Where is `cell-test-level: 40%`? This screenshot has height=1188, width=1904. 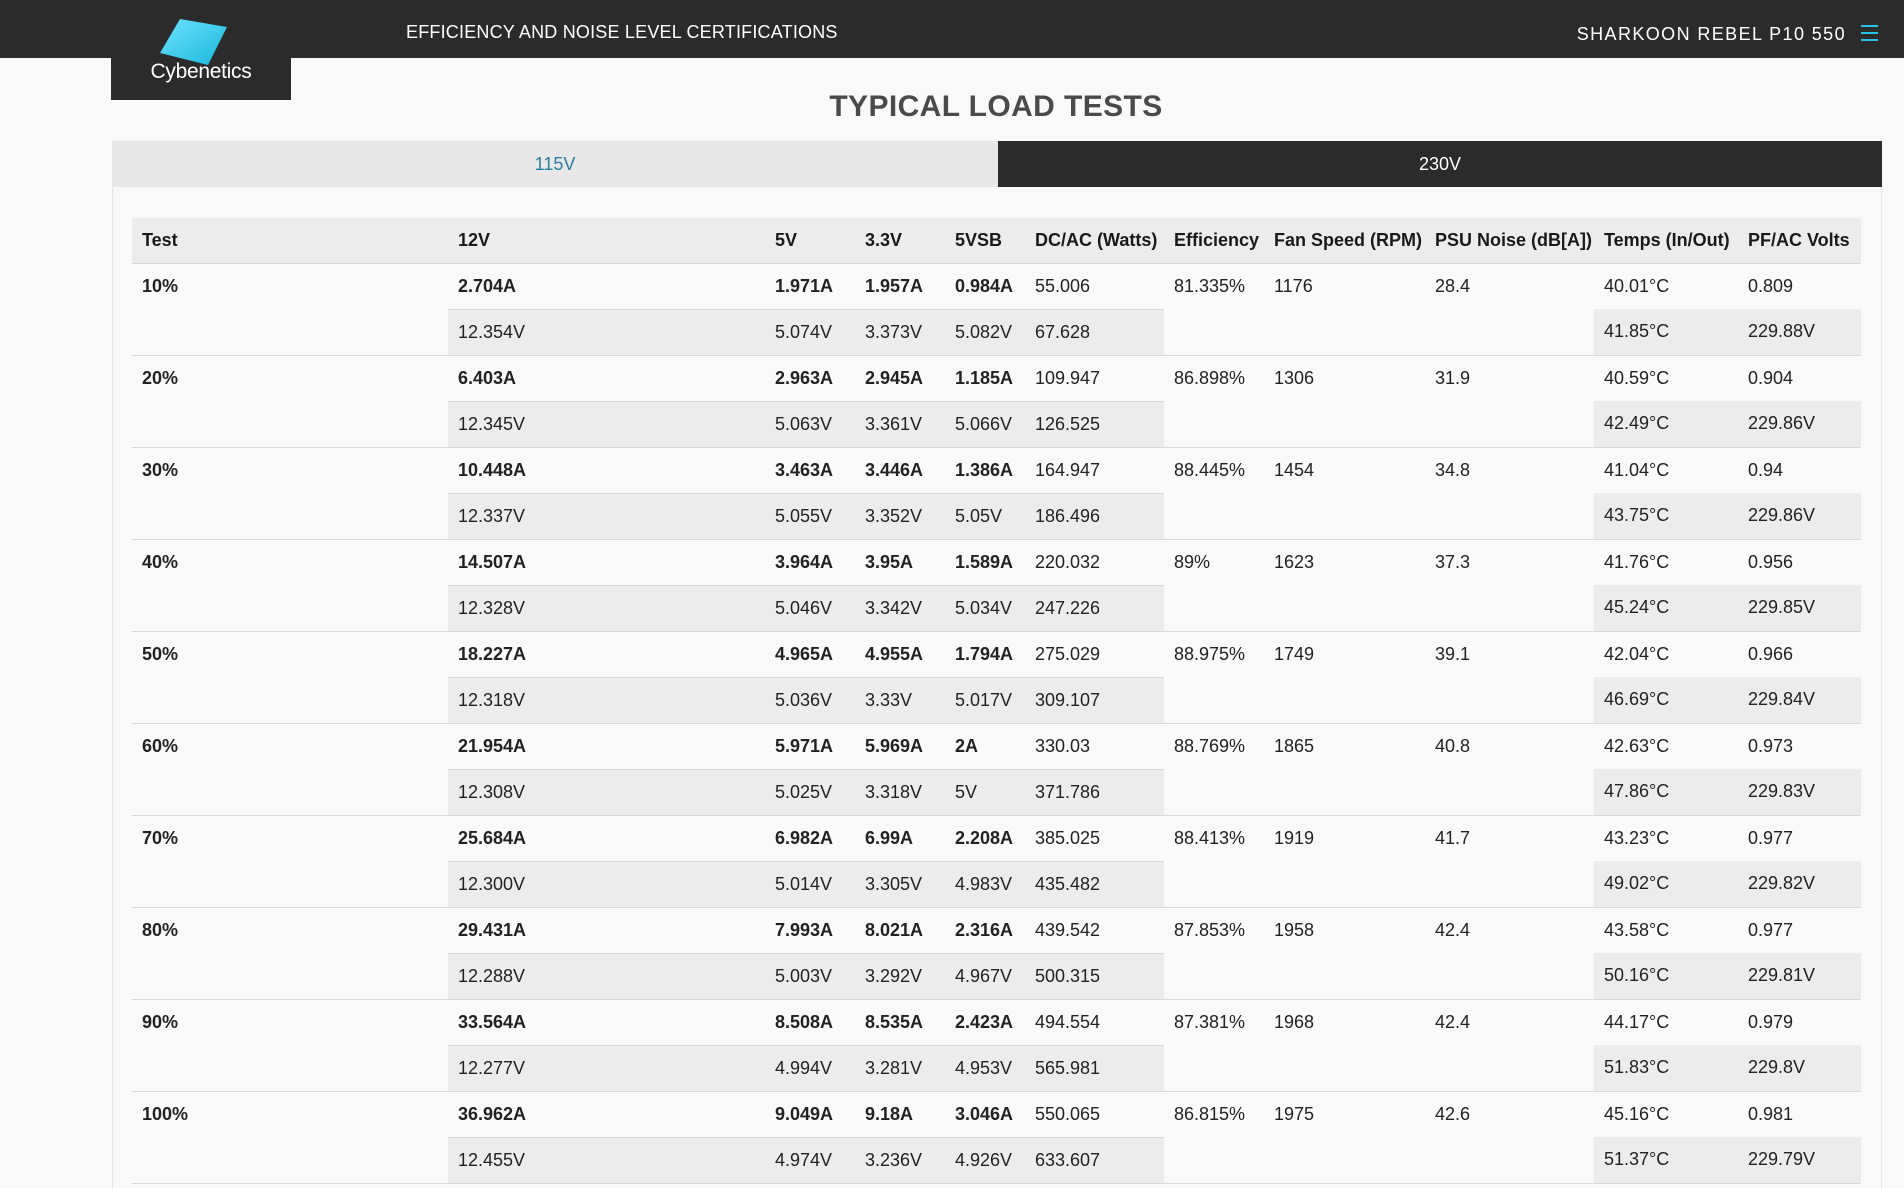 cell-test-level: 40% is located at coordinates (290, 561).